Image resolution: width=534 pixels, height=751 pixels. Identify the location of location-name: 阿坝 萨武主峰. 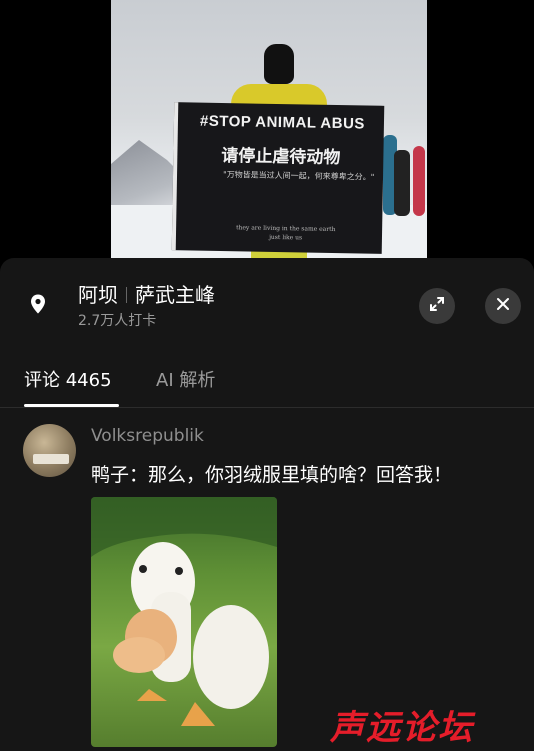
(146, 293).